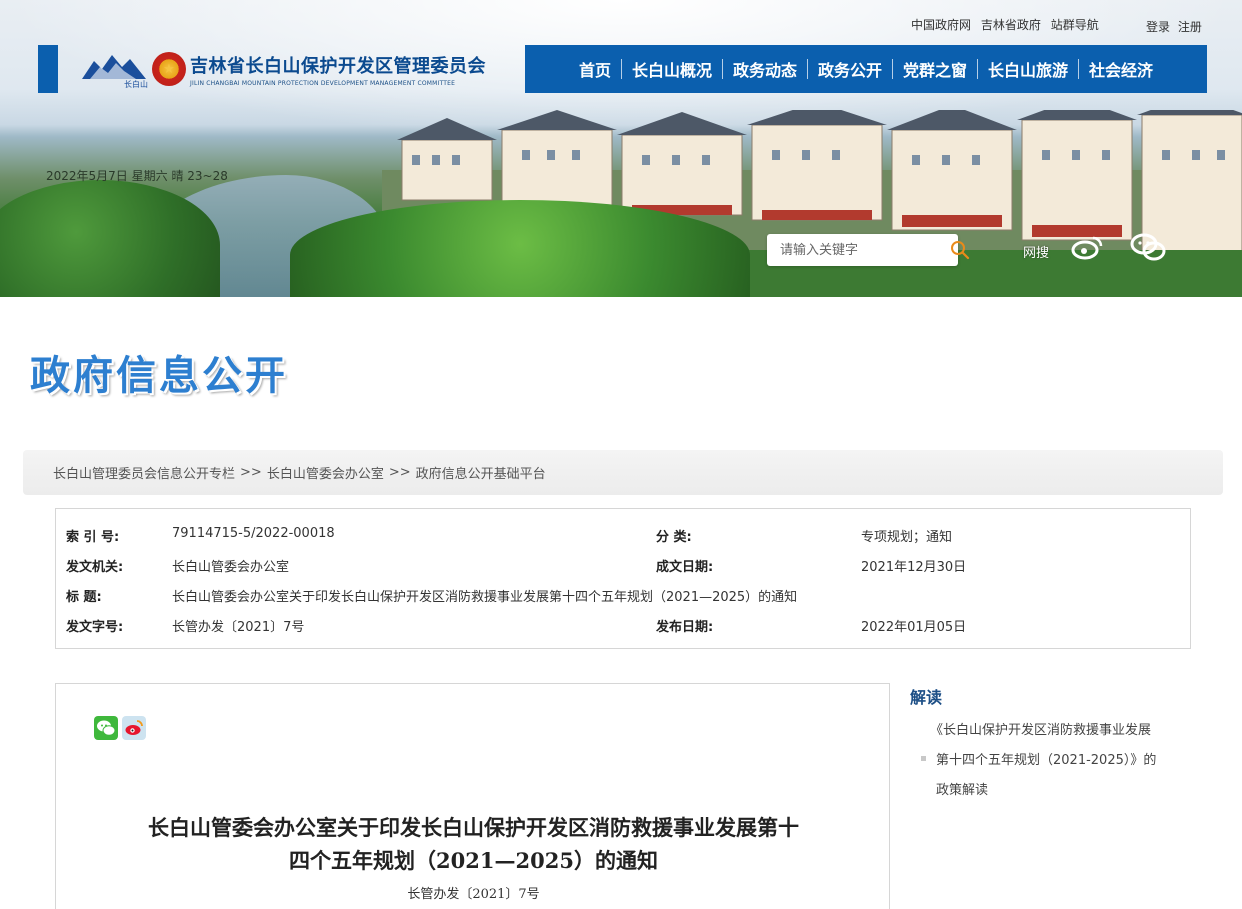  I want to click on logo-text: 长白山, so click(136, 84).